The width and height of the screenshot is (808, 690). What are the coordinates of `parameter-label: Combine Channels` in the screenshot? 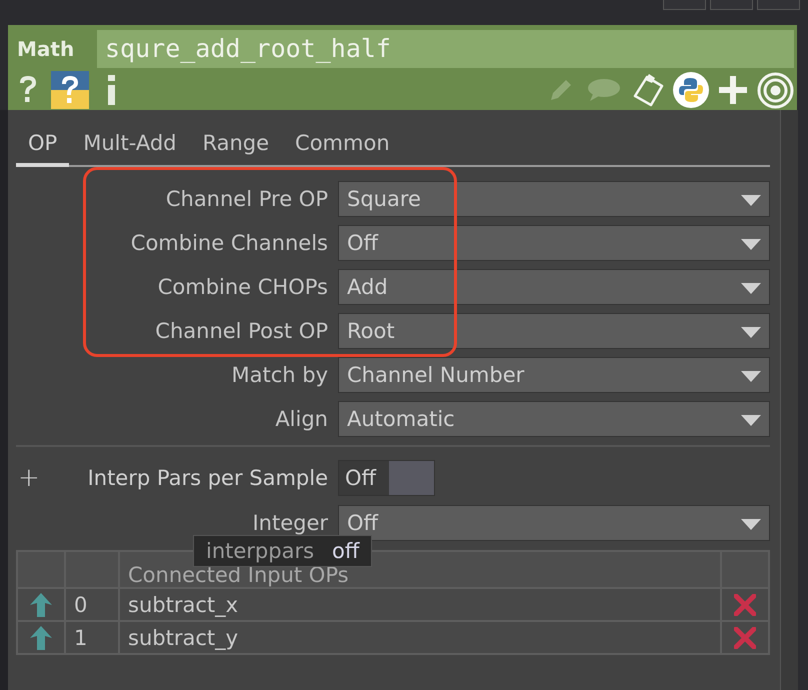 It's located at (229, 243).